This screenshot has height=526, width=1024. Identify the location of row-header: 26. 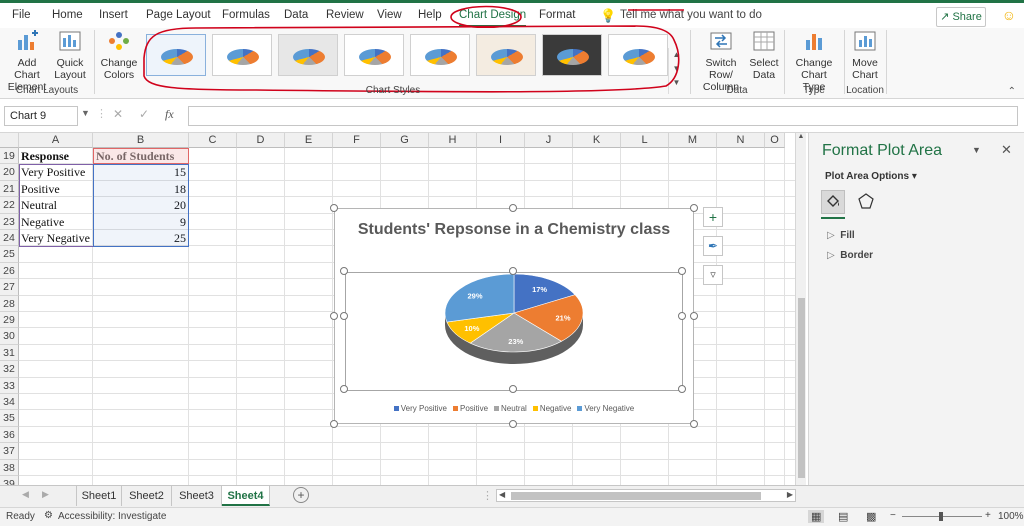
(9, 271).